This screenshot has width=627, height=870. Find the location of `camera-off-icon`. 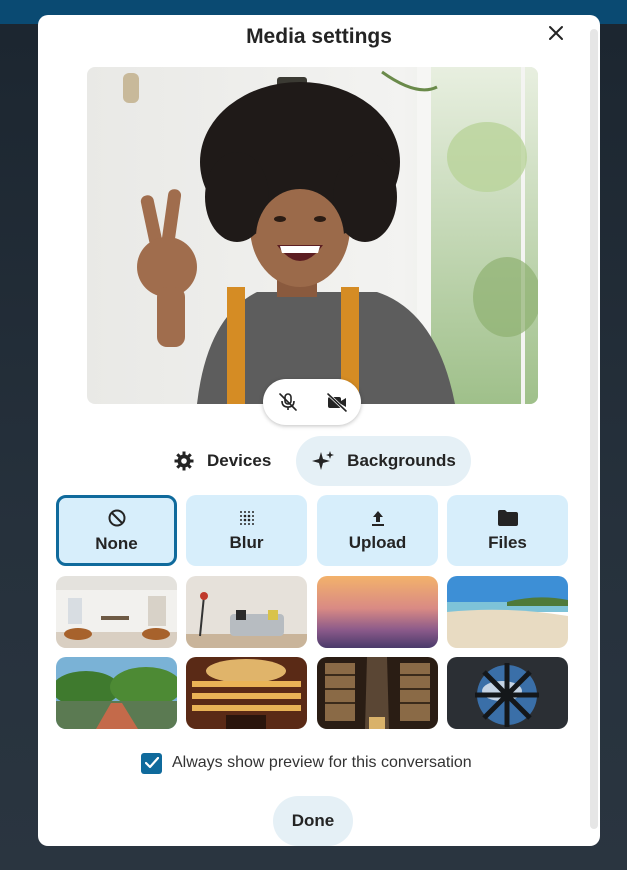

camera-off-icon is located at coordinates (336, 402).